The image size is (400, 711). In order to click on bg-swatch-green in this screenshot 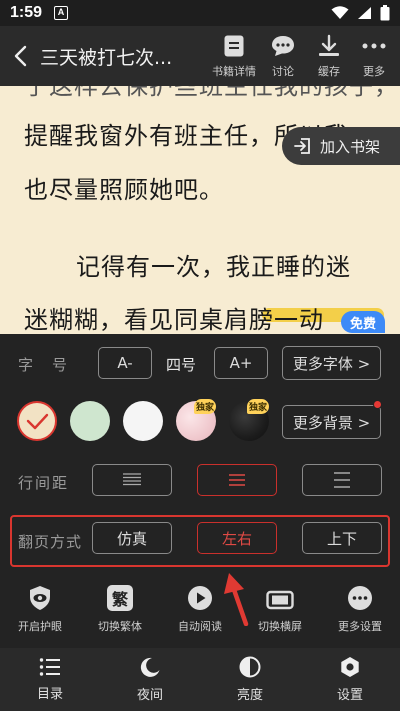, I will do `click(90, 421)`.